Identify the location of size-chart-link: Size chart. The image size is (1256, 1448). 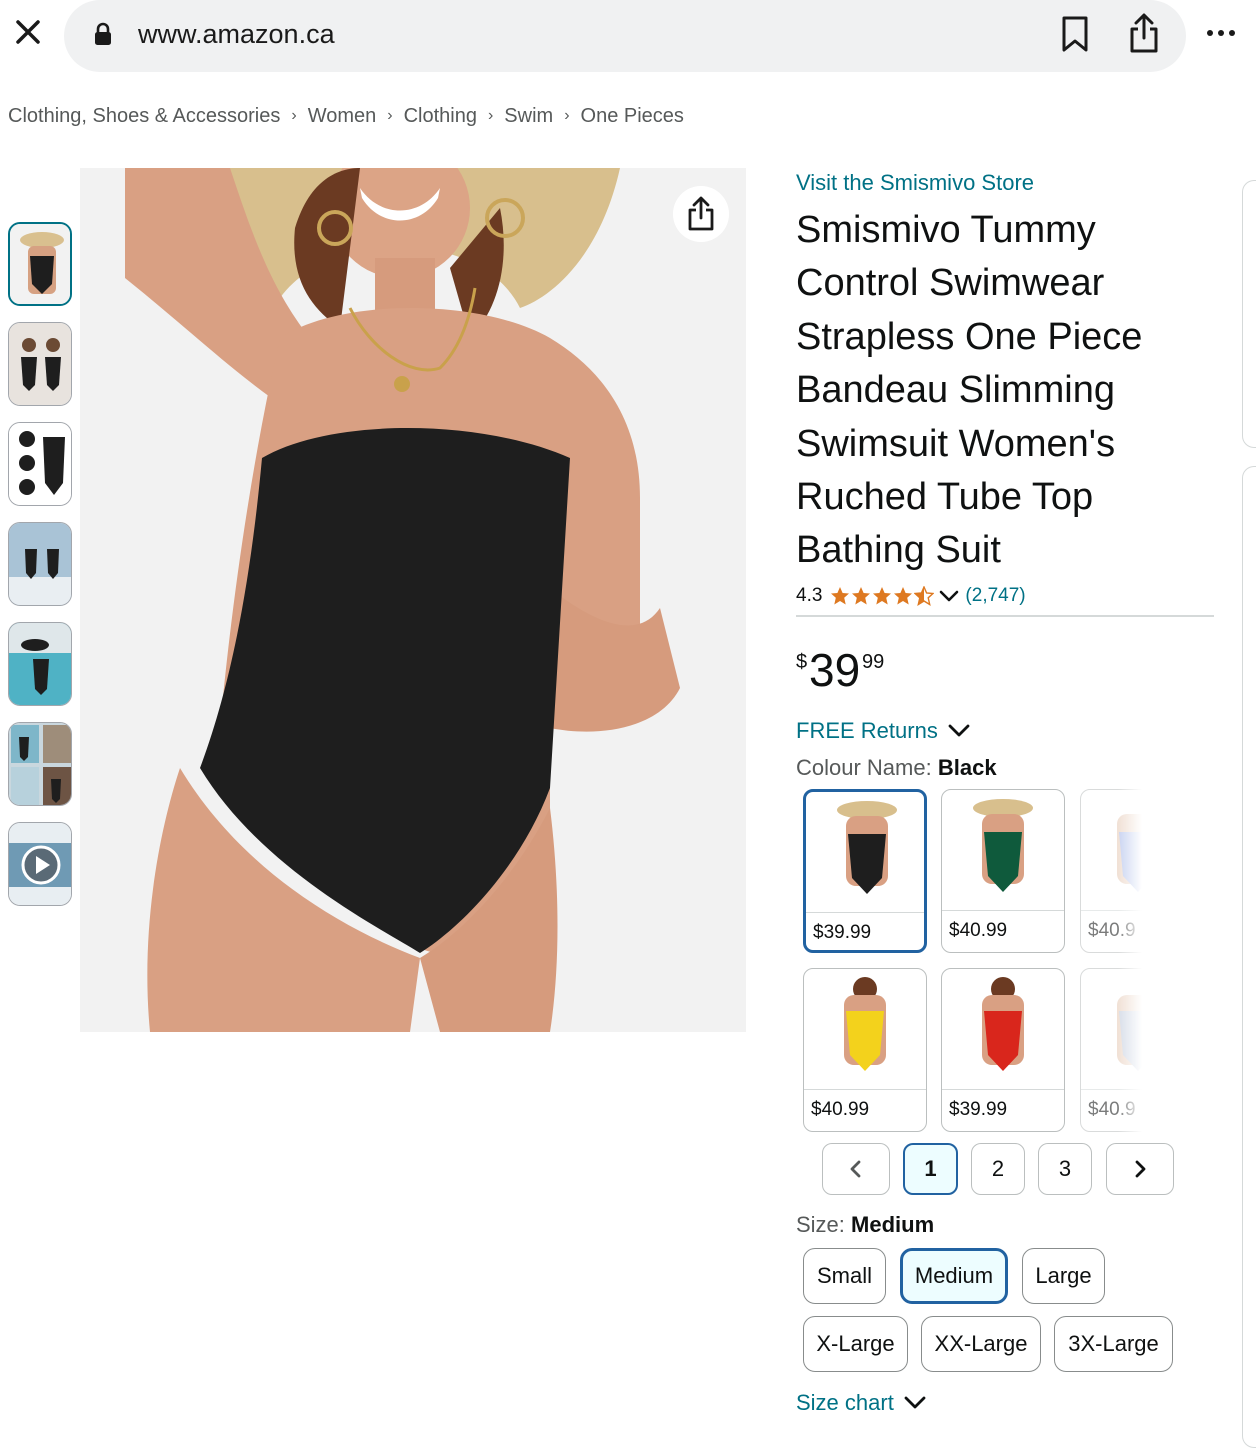
(861, 1403).